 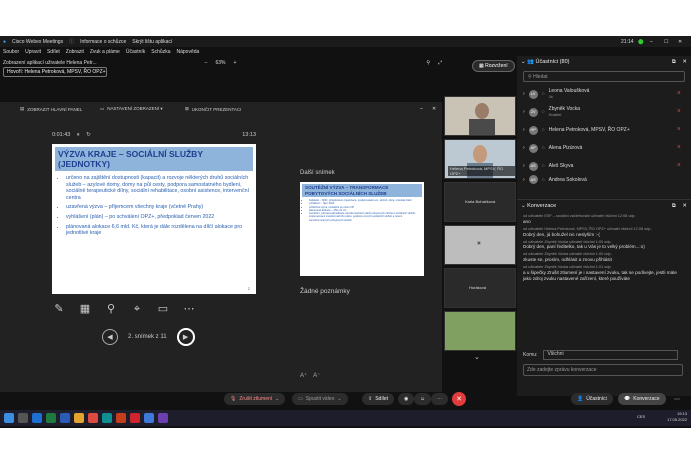 I want to click on word-icon, so click(x=65, y=418).